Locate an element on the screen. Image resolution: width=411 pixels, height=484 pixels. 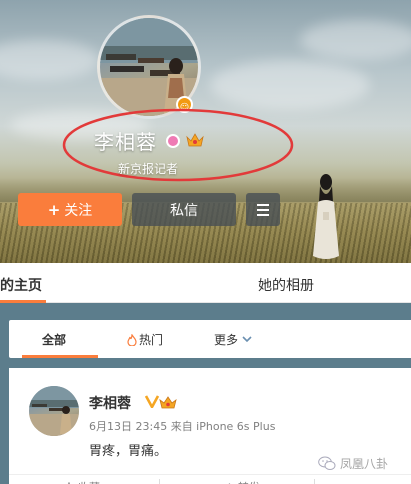
post-author-avatar is located at coordinates (54, 411).